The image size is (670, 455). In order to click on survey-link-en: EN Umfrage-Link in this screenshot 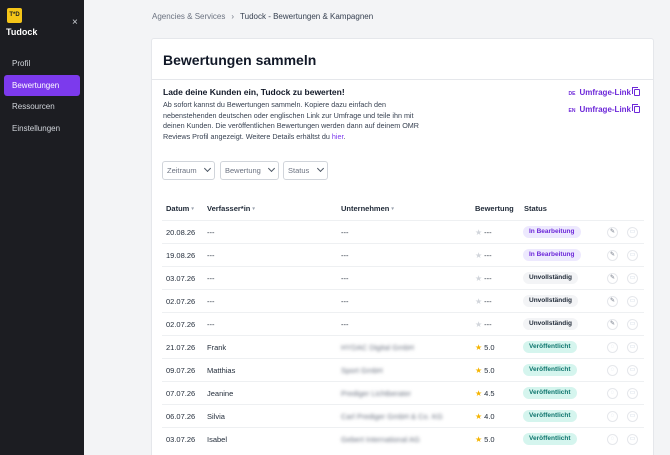, I will do `click(604, 109)`.